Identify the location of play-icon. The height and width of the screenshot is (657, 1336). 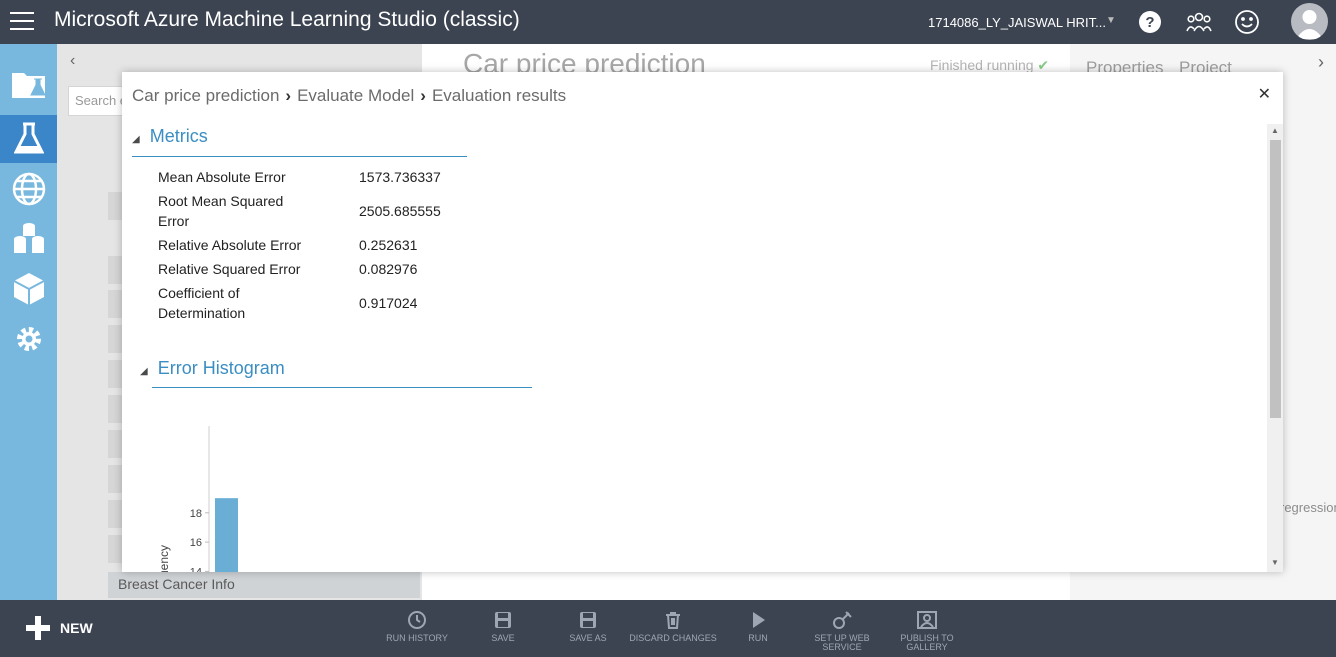
(759, 620).